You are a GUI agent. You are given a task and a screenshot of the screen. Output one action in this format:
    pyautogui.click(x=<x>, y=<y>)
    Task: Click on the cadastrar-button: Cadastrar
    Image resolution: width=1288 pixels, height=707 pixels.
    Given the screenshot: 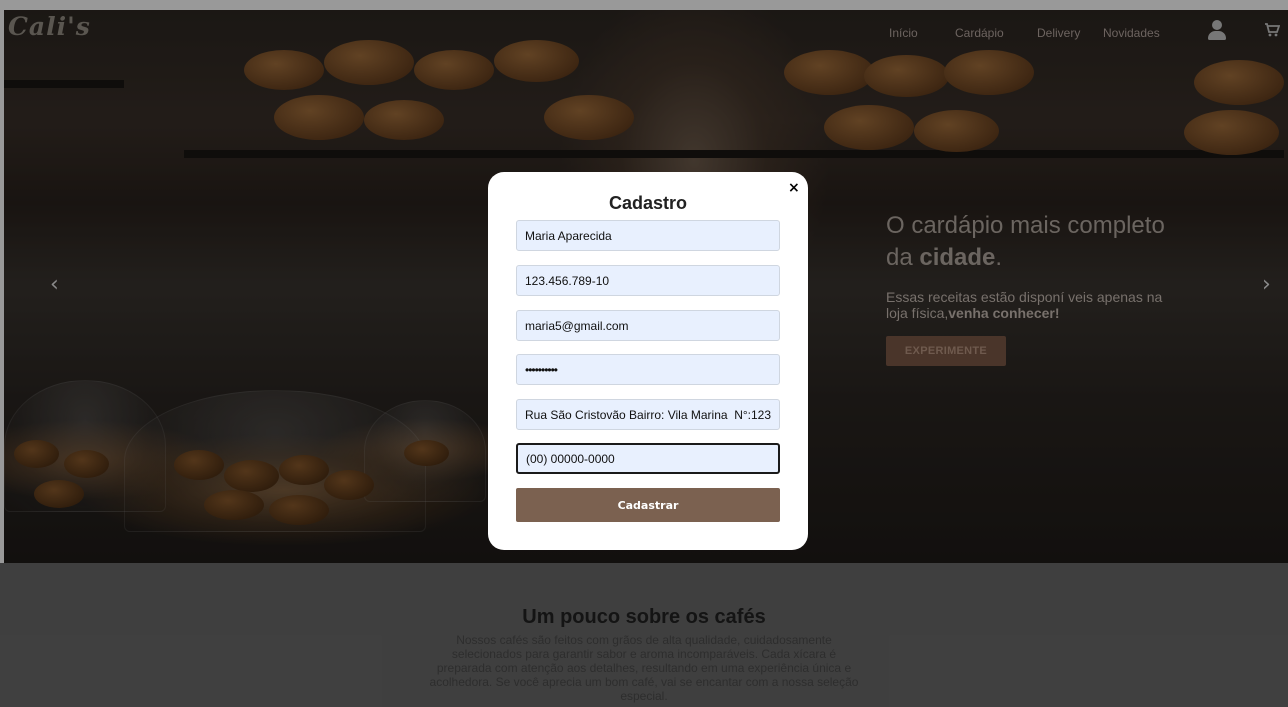 What is the action you would take?
    pyautogui.click(x=648, y=505)
    